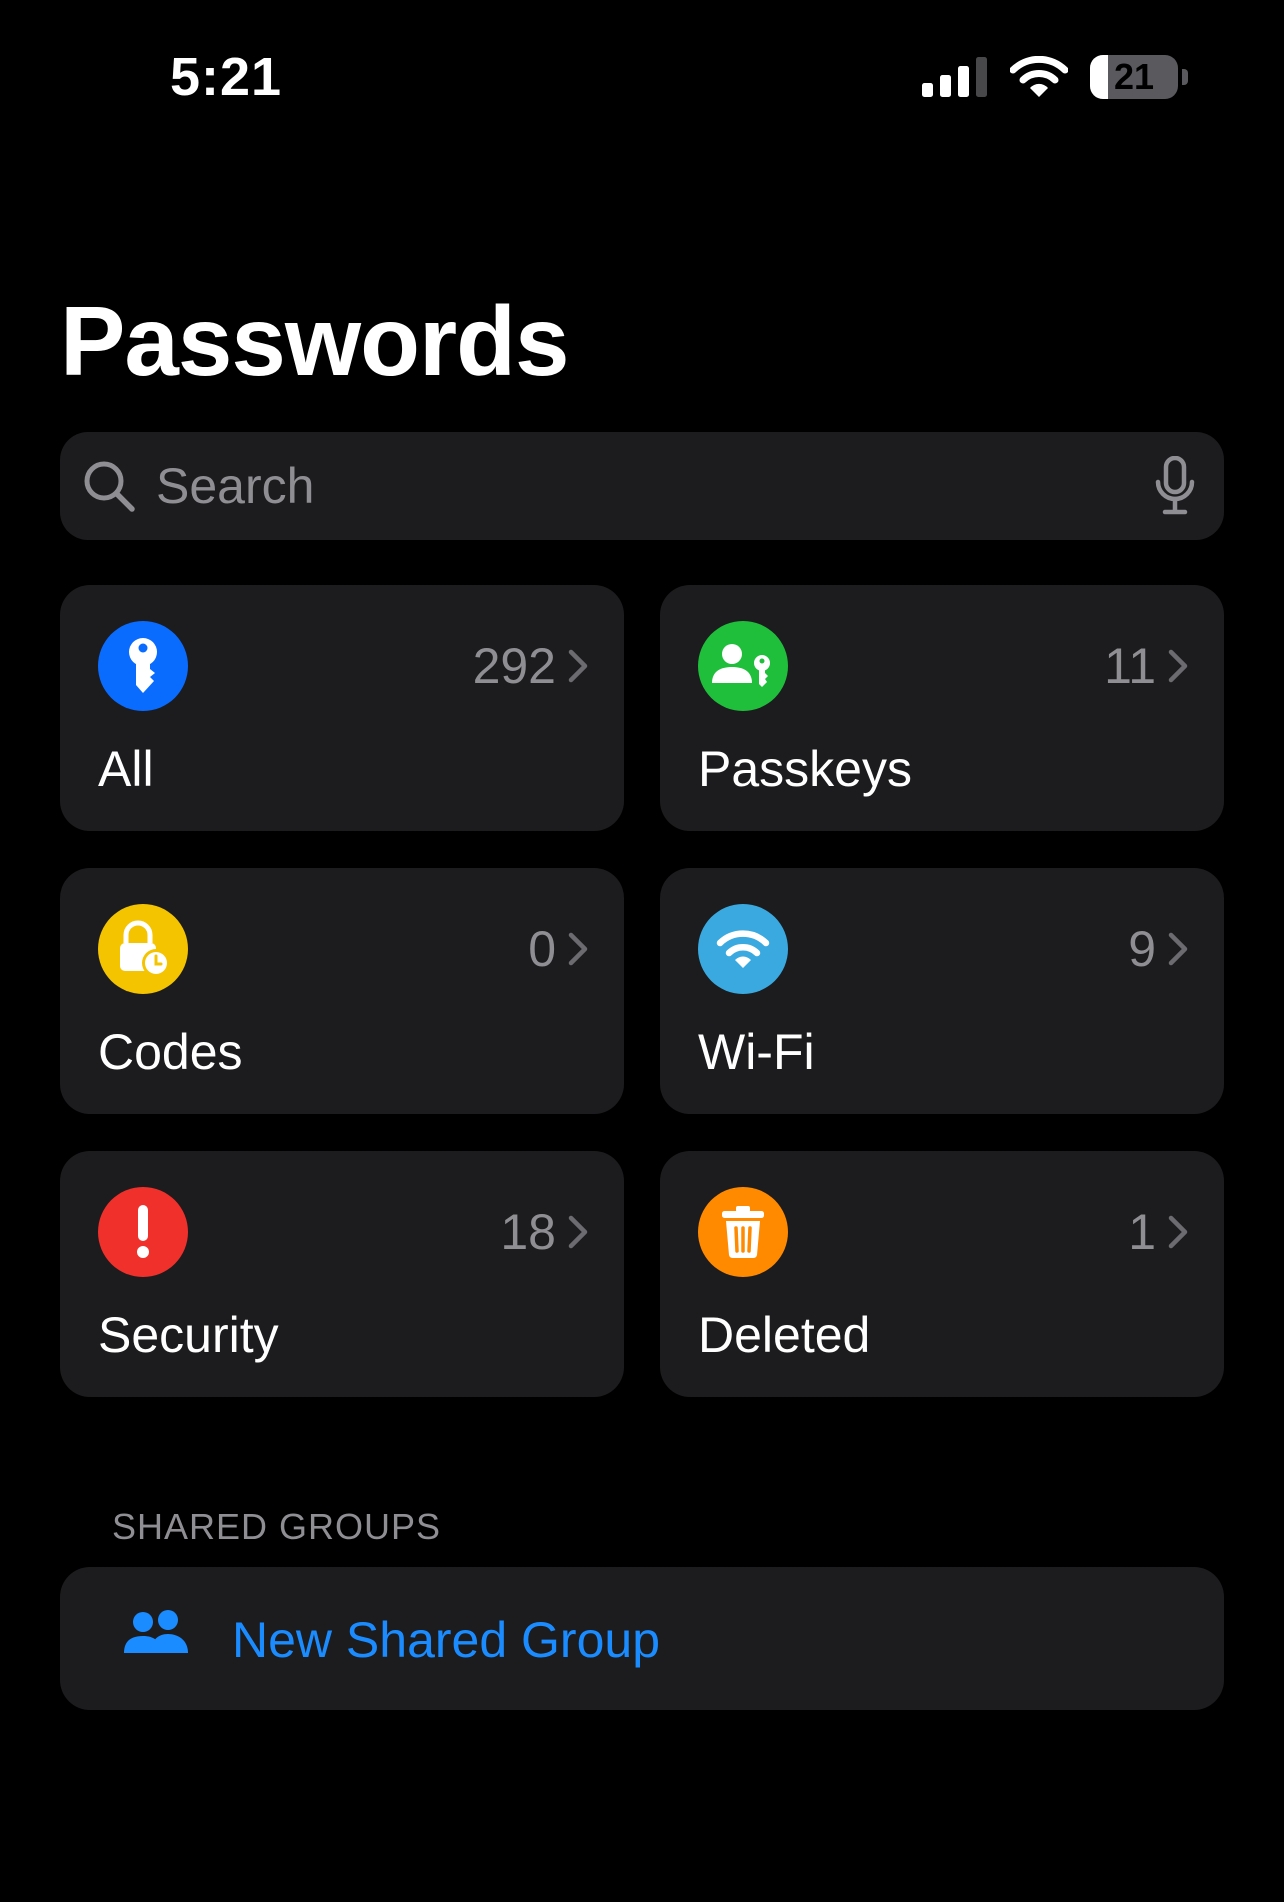 The image size is (1284, 1902). I want to click on category-tile-deleted: 1 Deleted, so click(942, 1274).